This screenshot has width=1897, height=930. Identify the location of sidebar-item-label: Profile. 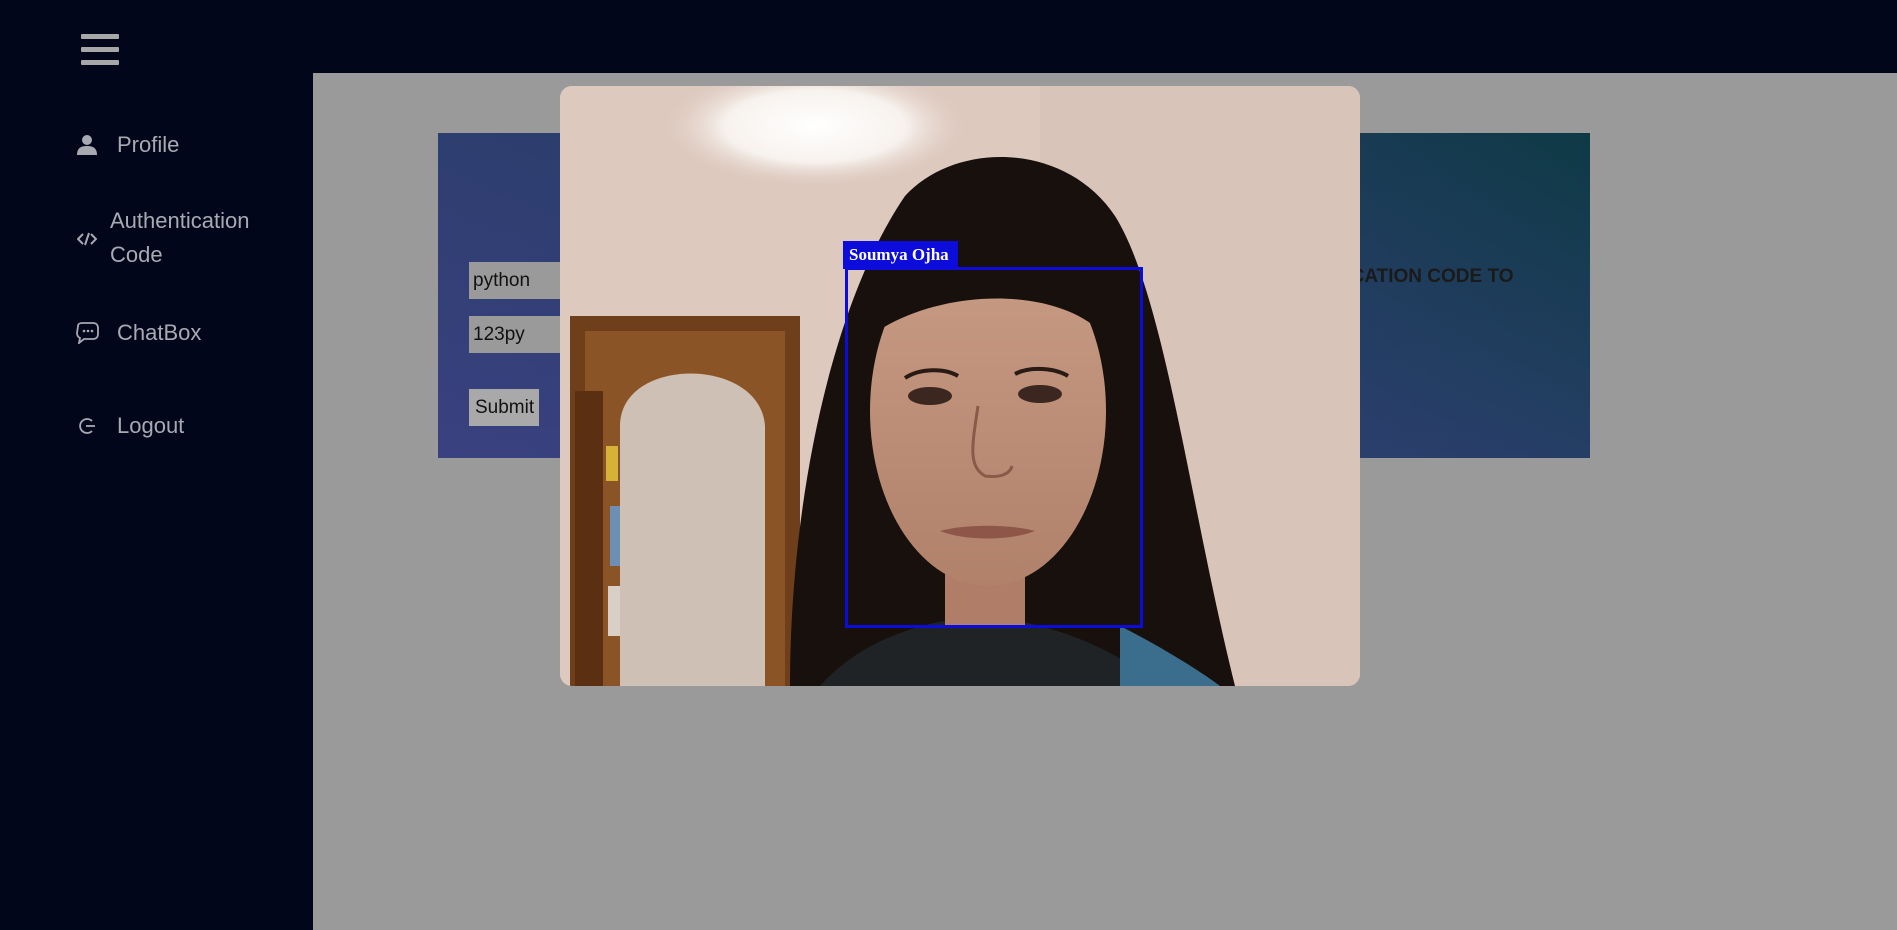
(148, 144).